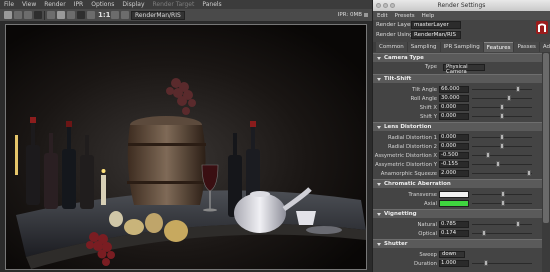 The height and width of the screenshot is (272, 550). Describe the element at coordinates (461, 35) in the screenshot. I see `render-using-row: Render Using RenderMan/RIS` at that location.